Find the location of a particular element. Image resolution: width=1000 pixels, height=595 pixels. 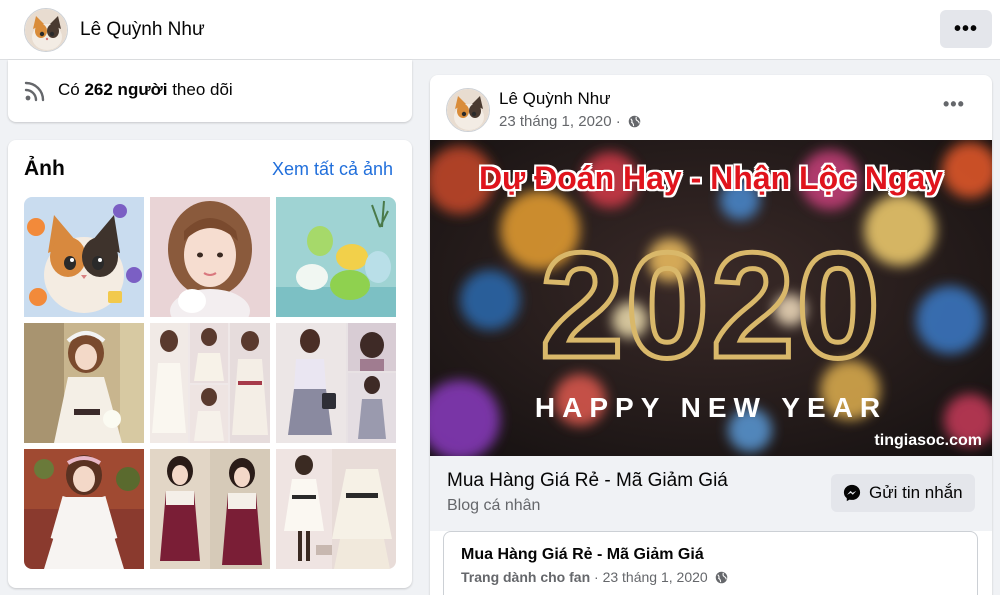

banner-watermark: tingiasoc.com is located at coordinates (928, 440).